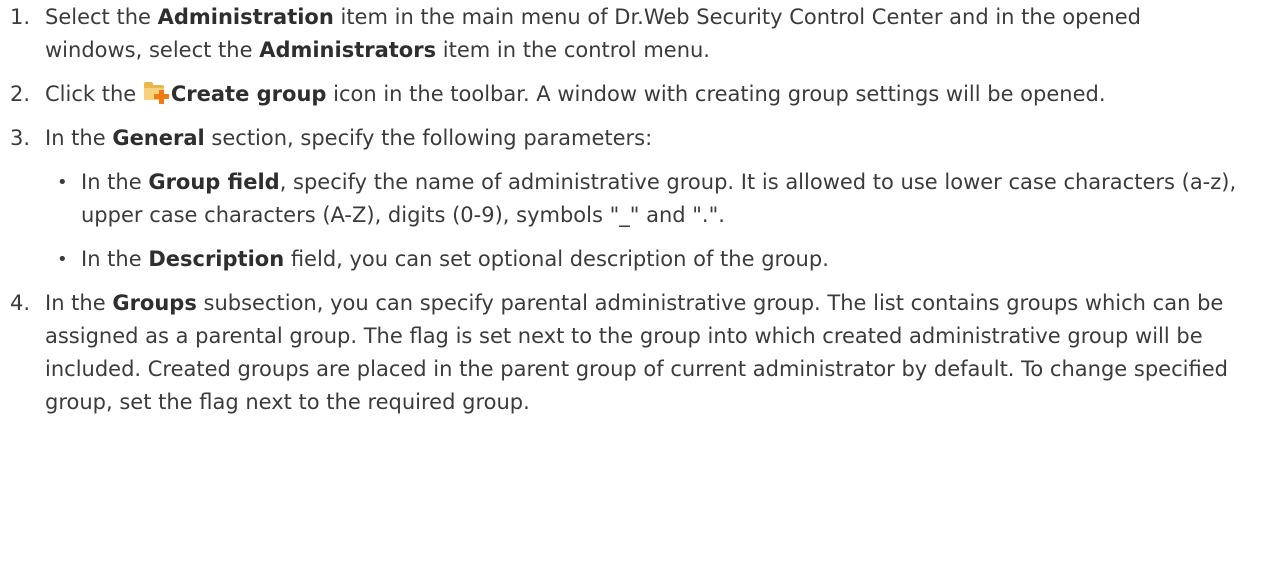  What do you see at coordinates (20, 94) in the screenshot?
I see `step-number: 2.` at bounding box center [20, 94].